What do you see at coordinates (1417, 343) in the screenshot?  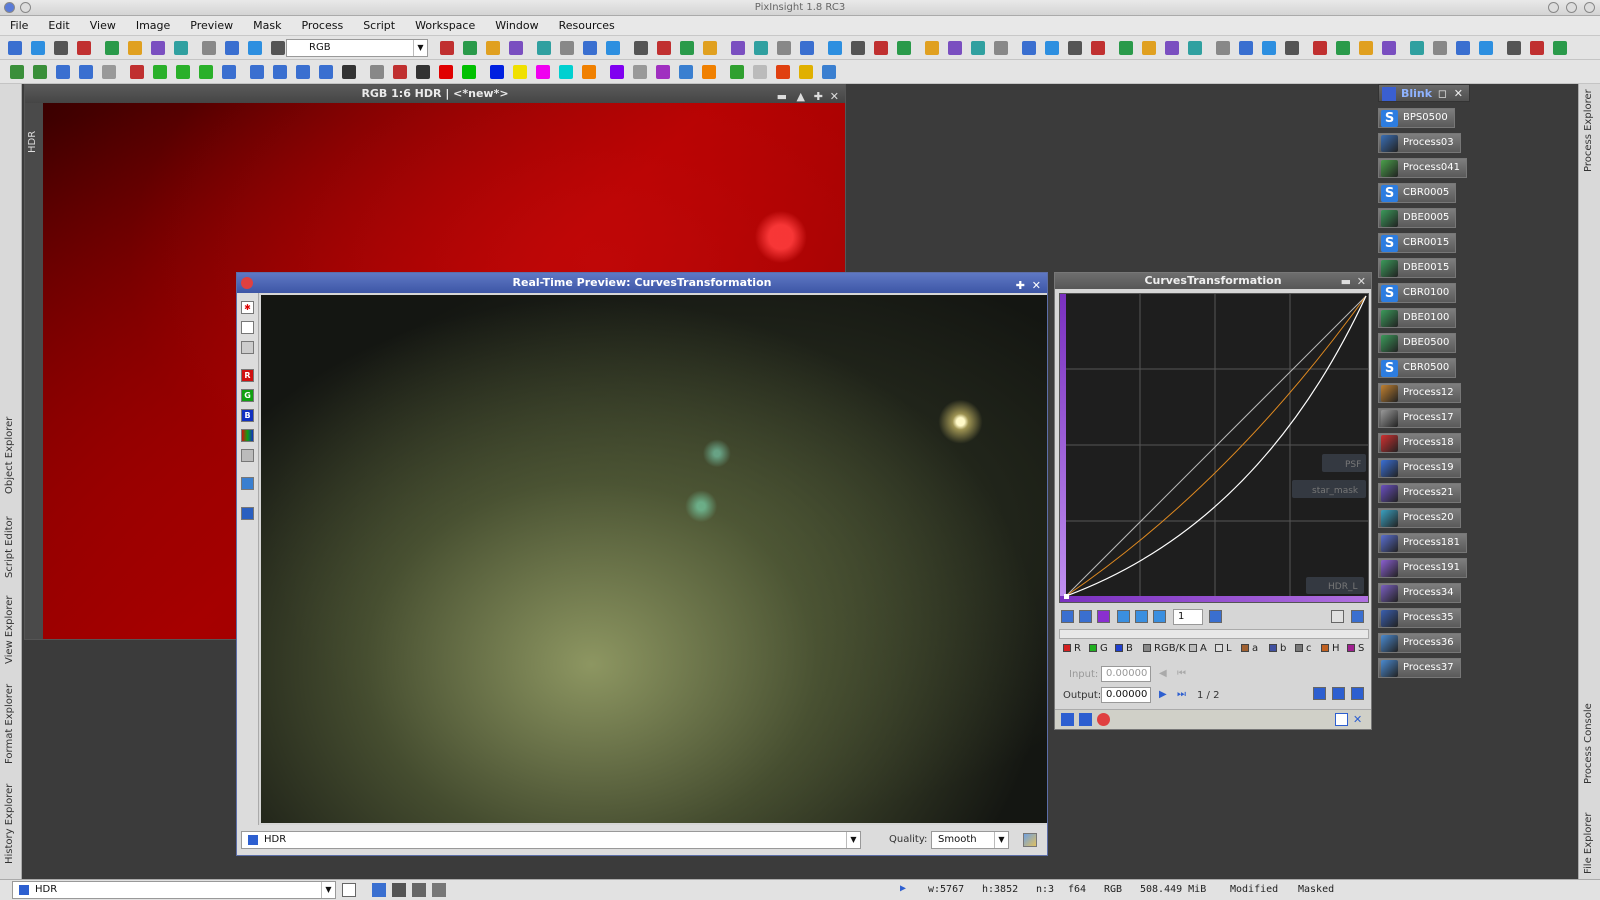 I see `process-icon-dbe0500: DBE0500` at bounding box center [1417, 343].